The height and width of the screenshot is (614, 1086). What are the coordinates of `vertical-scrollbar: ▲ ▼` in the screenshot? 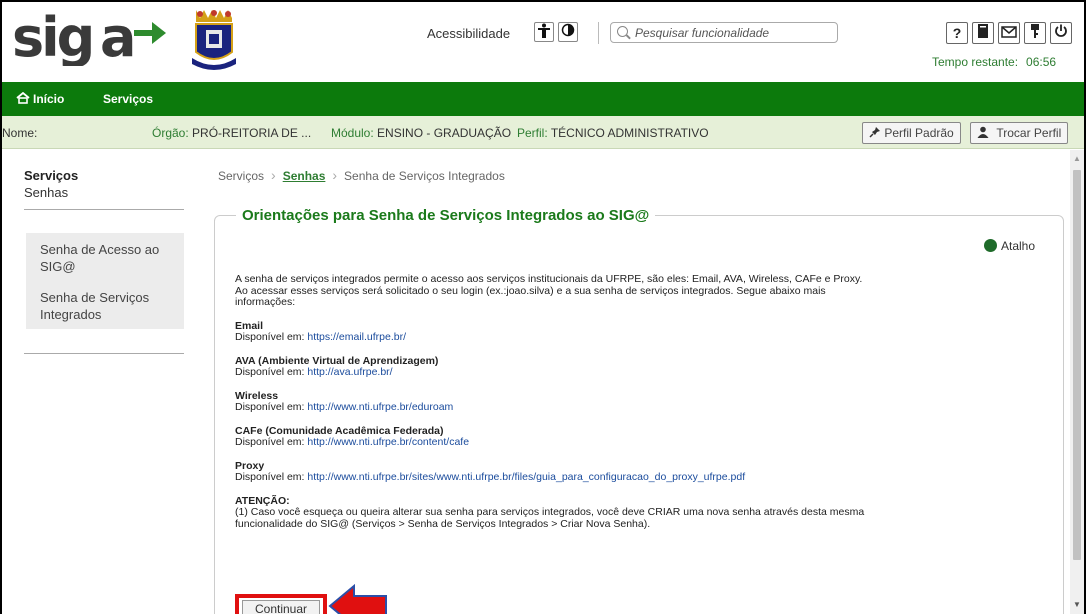 It's located at (1077, 382).